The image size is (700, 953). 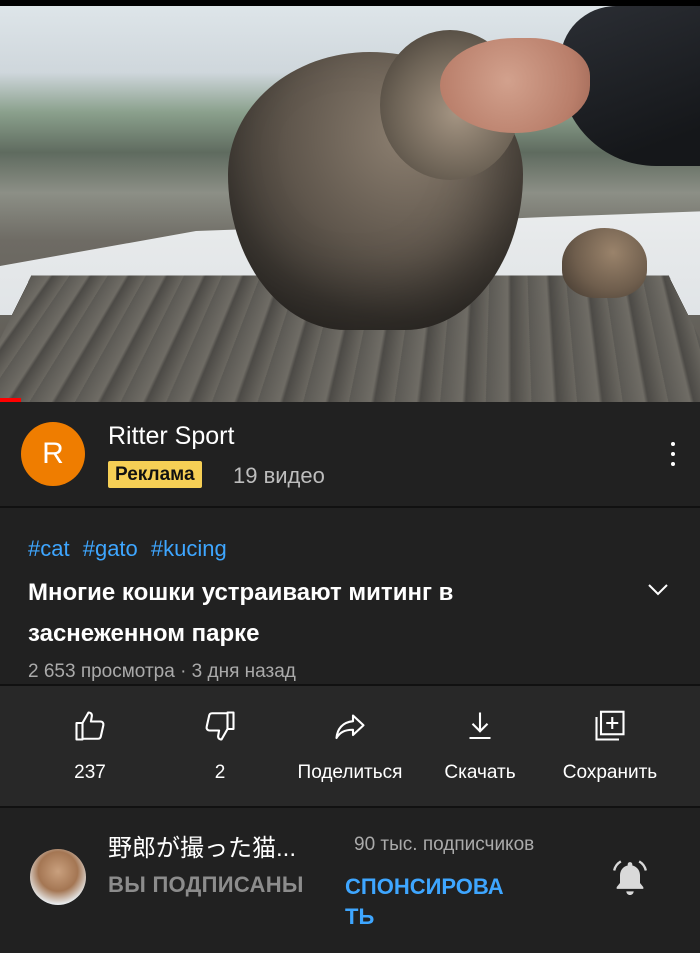 What do you see at coordinates (162, 671) in the screenshot?
I see `video-meta: 2 653 просмотра · 3 дня назад` at bounding box center [162, 671].